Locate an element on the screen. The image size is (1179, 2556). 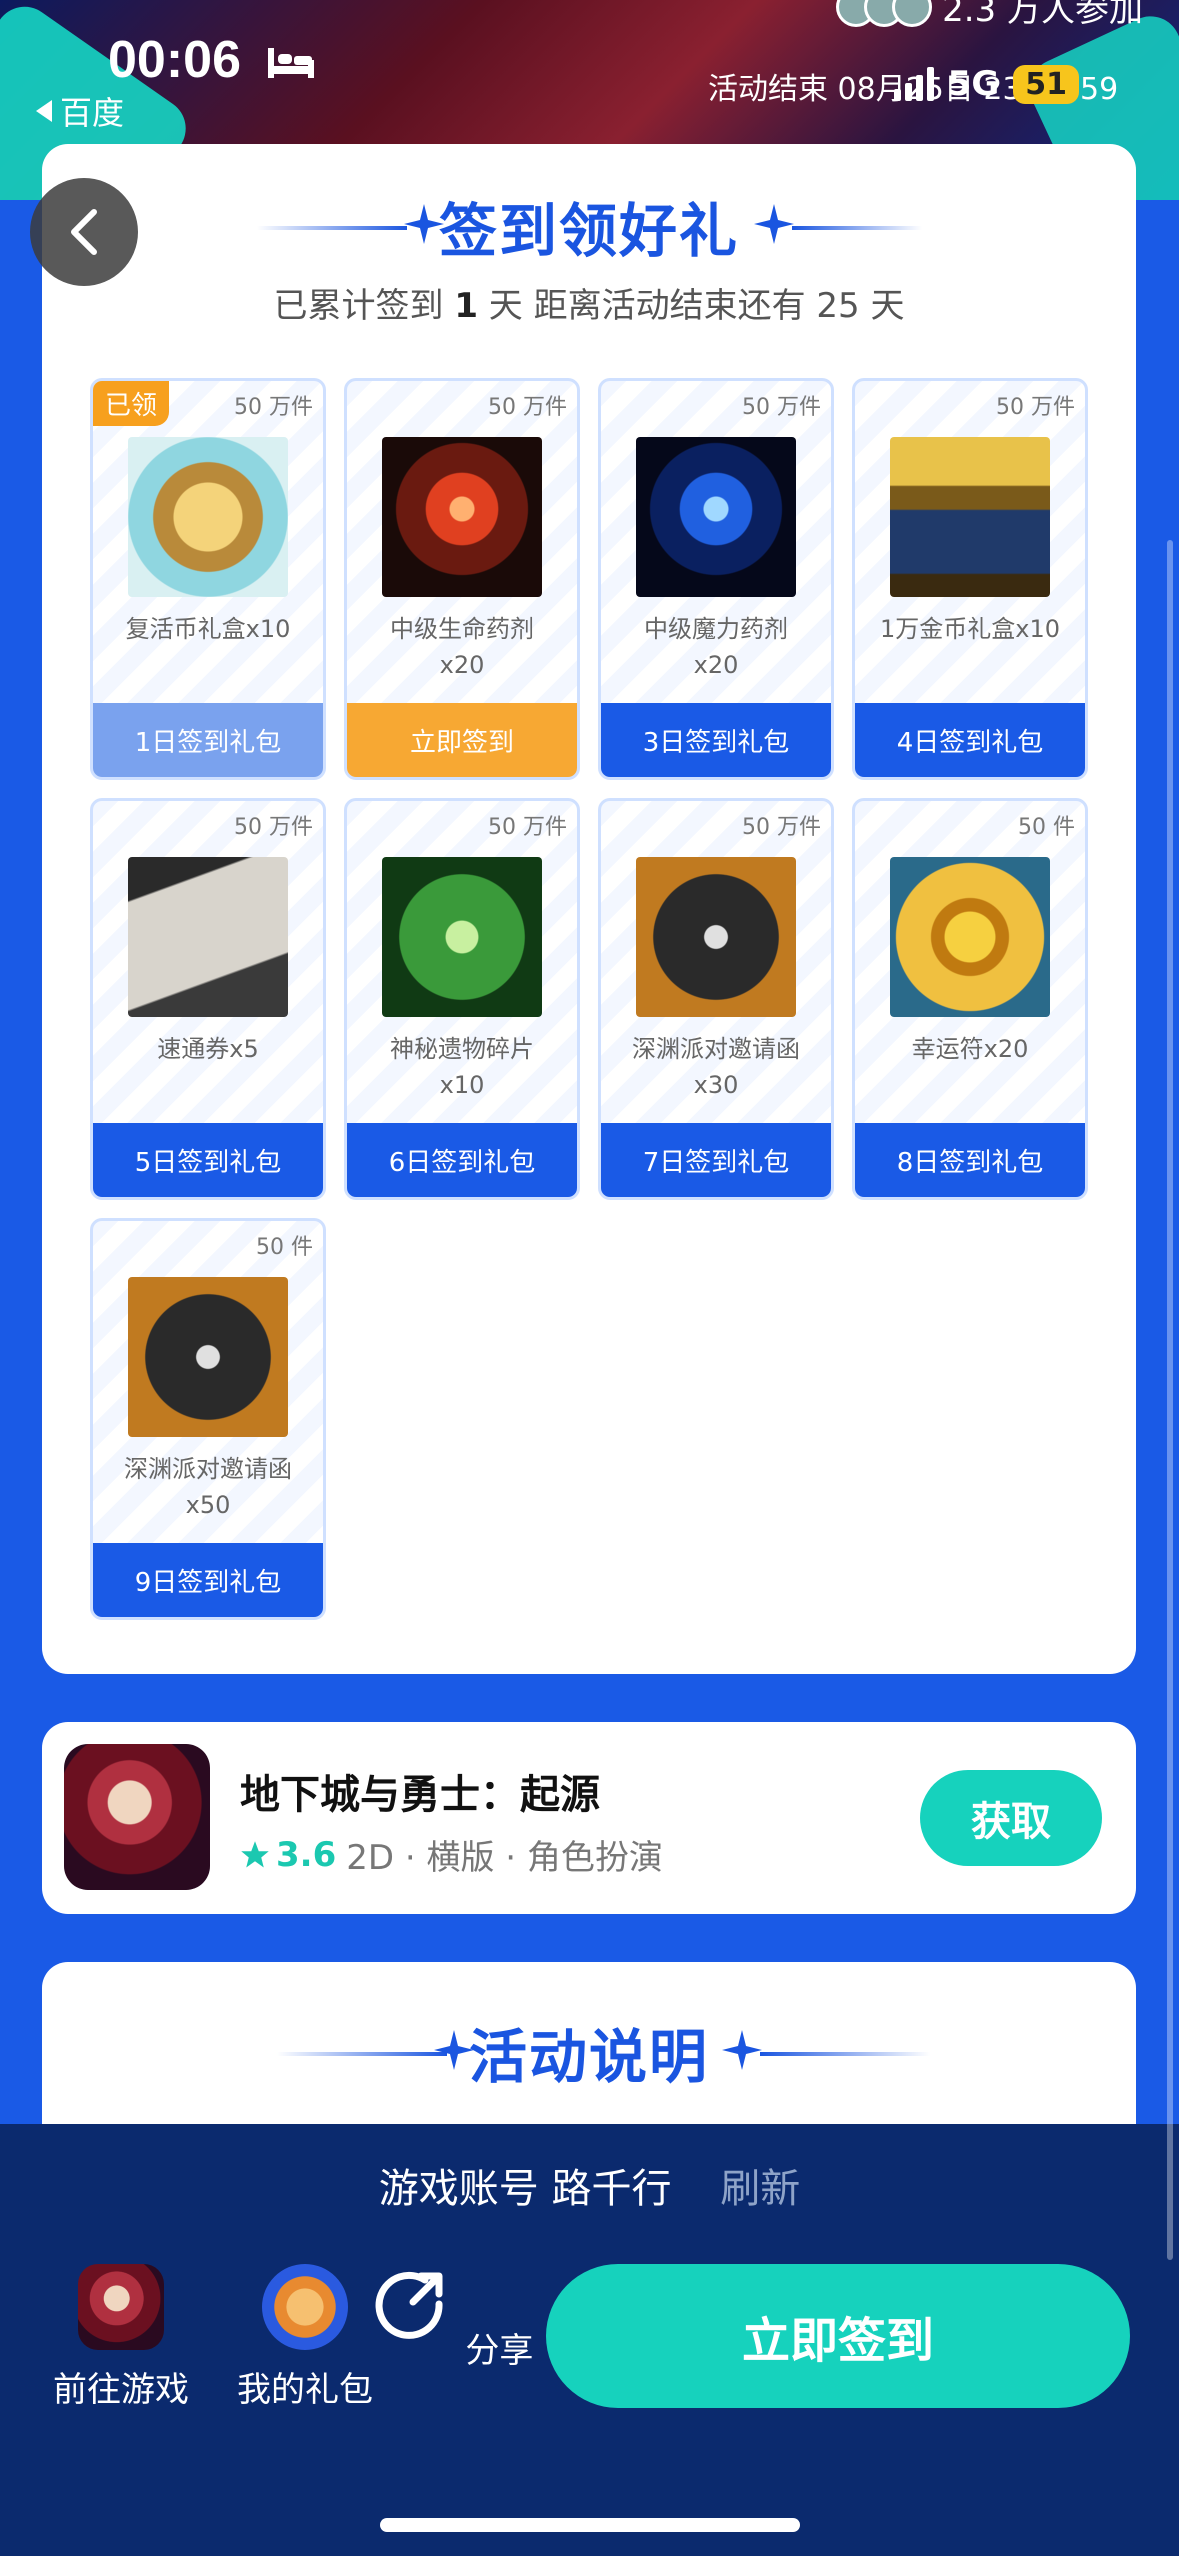
game-icon is located at coordinates (121, 2307).